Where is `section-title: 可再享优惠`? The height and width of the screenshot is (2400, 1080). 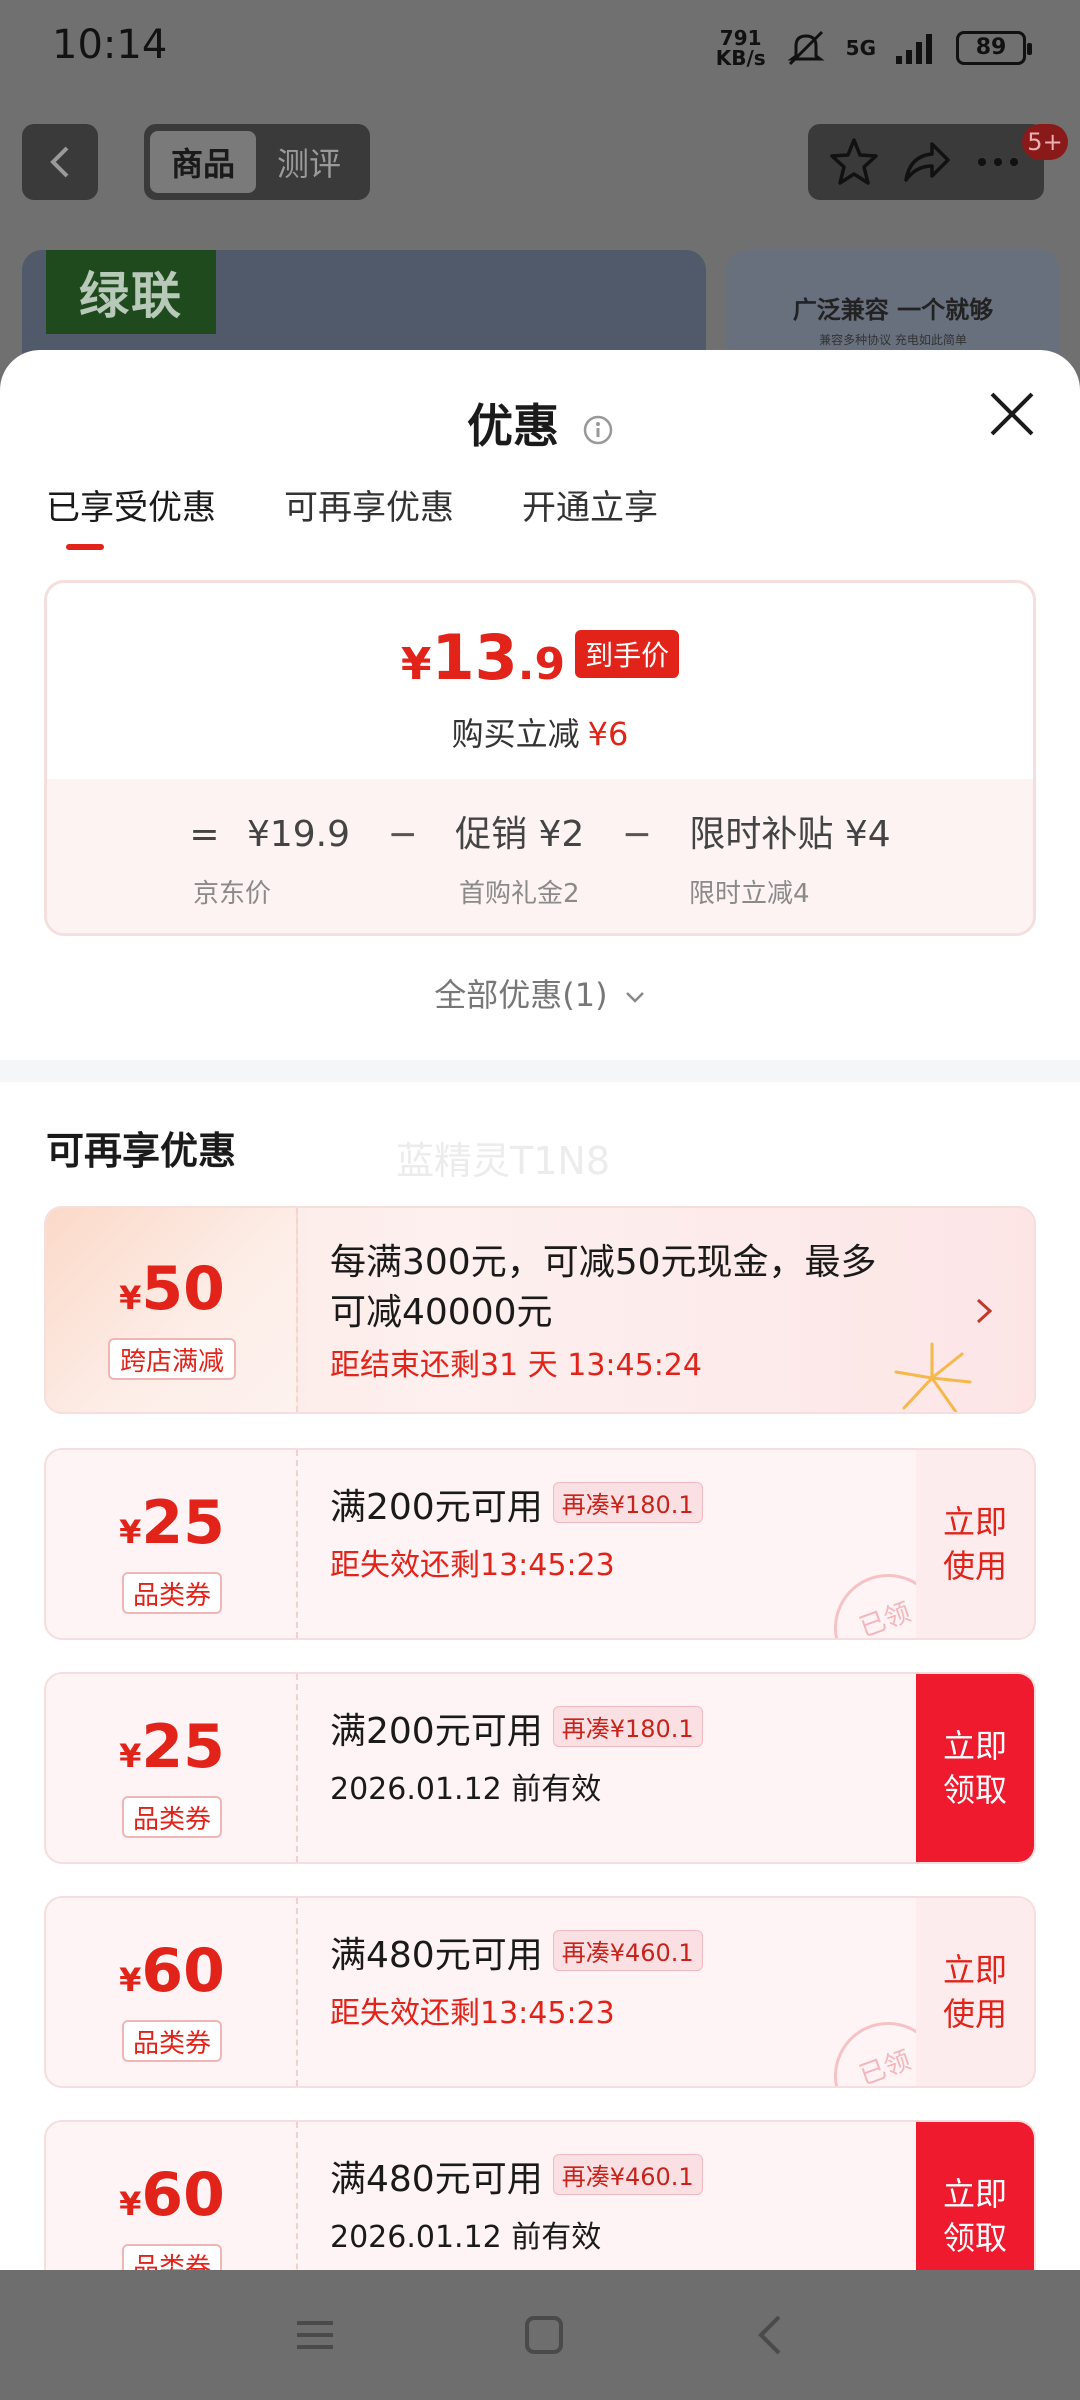
section-title: 可再享优惠 is located at coordinates (141, 1151).